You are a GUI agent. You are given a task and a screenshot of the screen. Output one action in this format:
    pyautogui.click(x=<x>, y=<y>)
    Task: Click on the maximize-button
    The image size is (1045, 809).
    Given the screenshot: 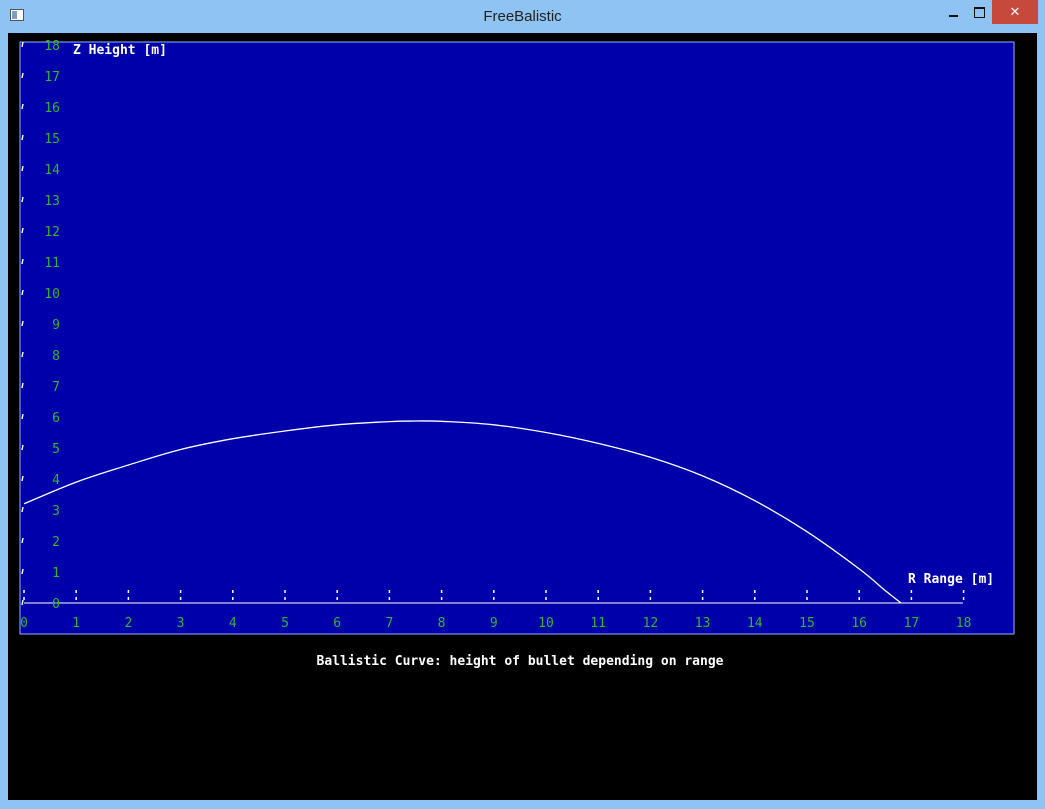 What is the action you would take?
    pyautogui.click(x=979, y=12)
    